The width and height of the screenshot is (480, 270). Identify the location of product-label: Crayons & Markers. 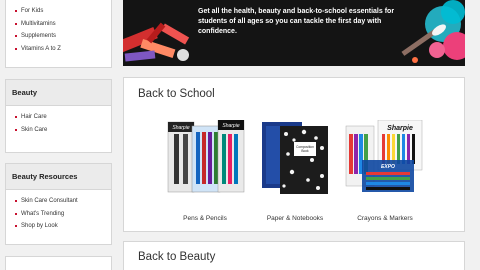
(385, 218).